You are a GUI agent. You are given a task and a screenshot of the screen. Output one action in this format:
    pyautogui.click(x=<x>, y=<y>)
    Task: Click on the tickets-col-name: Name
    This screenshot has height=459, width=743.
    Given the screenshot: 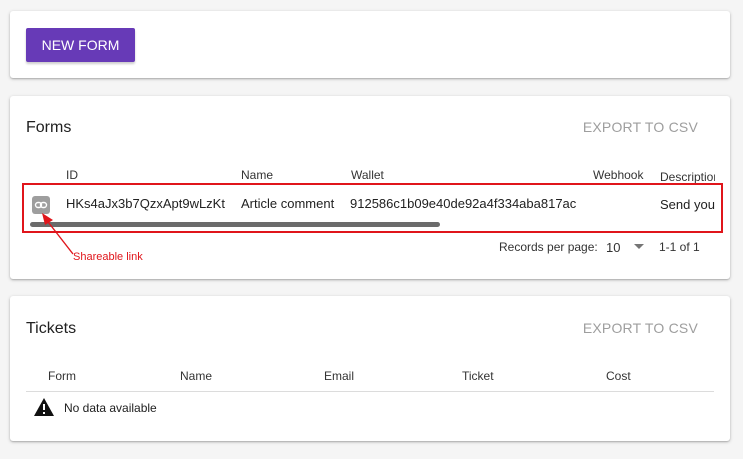 What is the action you would take?
    pyautogui.click(x=196, y=376)
    